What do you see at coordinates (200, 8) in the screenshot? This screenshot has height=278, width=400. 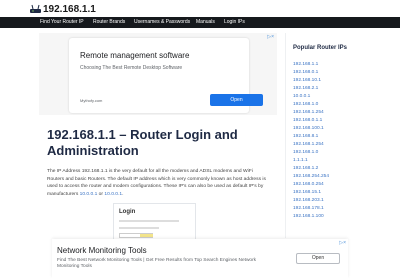 I see `site-header: 192.168.1.1` at bounding box center [200, 8].